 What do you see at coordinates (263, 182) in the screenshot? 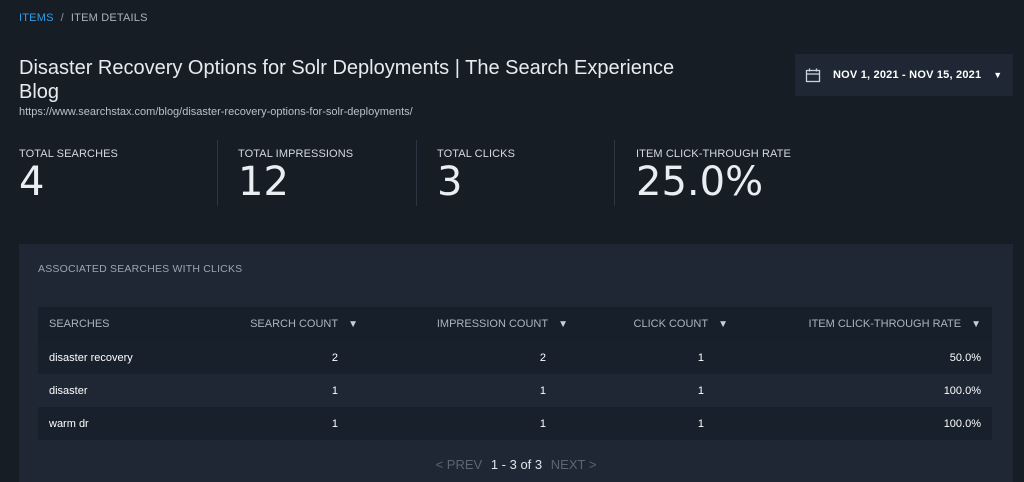
I see `metric-value: 12` at bounding box center [263, 182].